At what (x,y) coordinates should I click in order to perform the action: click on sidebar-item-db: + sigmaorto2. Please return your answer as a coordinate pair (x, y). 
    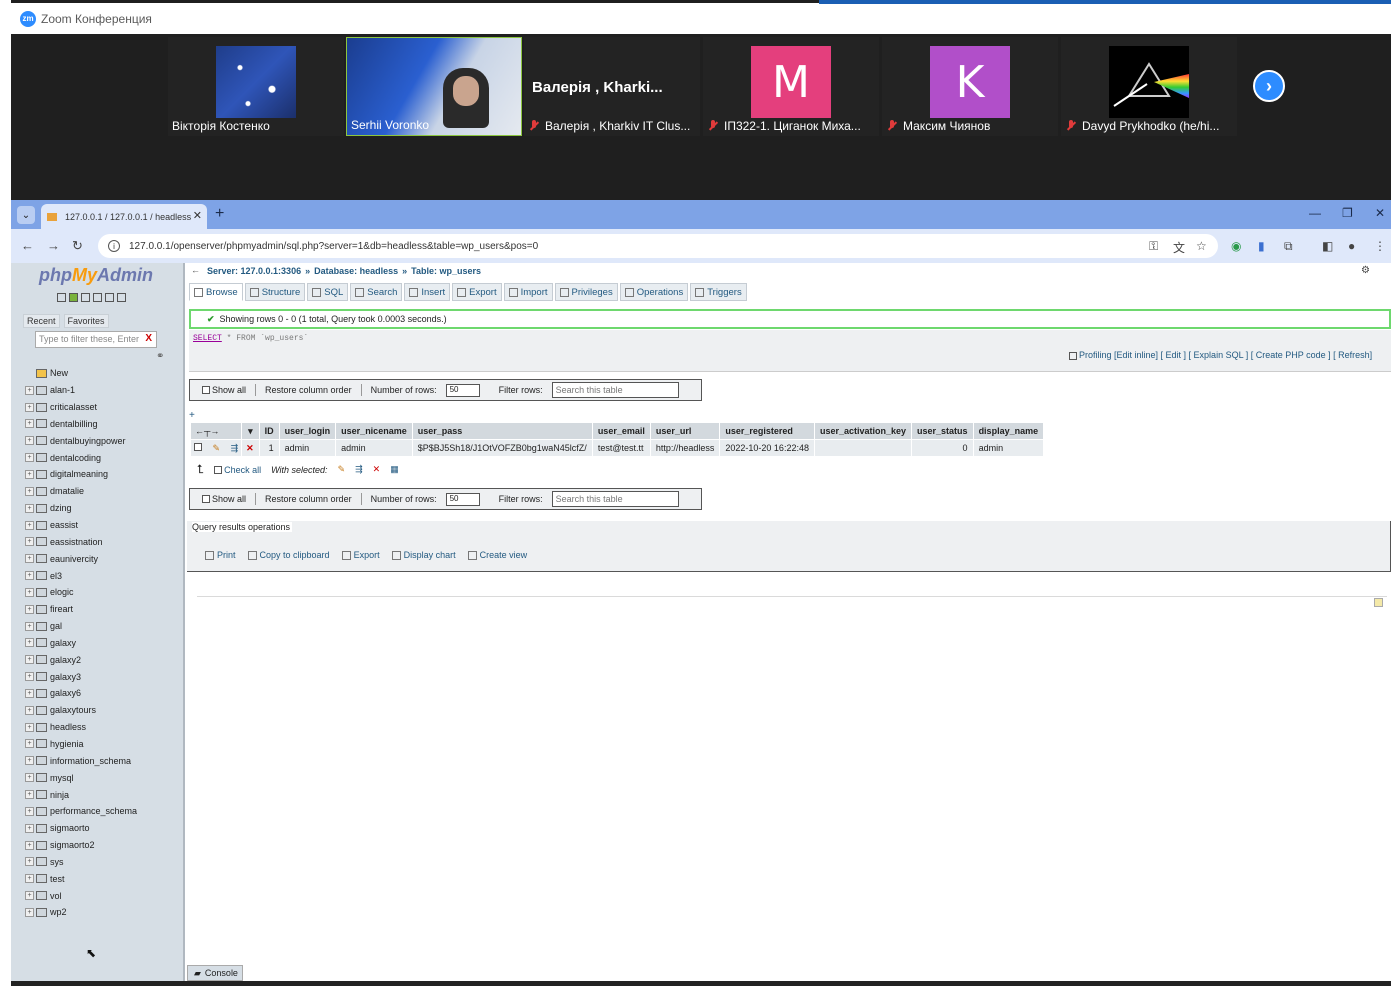
    Looking at the image, I should click on (104, 845).